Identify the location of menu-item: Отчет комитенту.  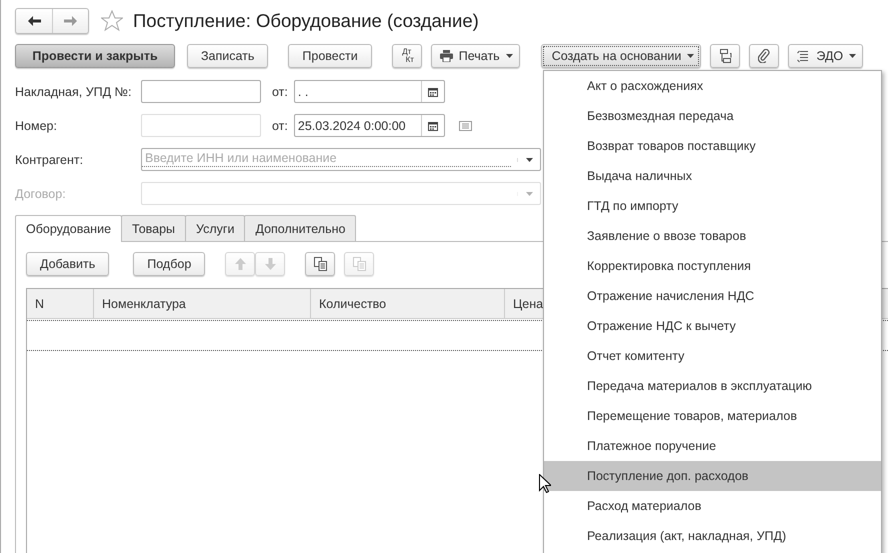
(712, 356).